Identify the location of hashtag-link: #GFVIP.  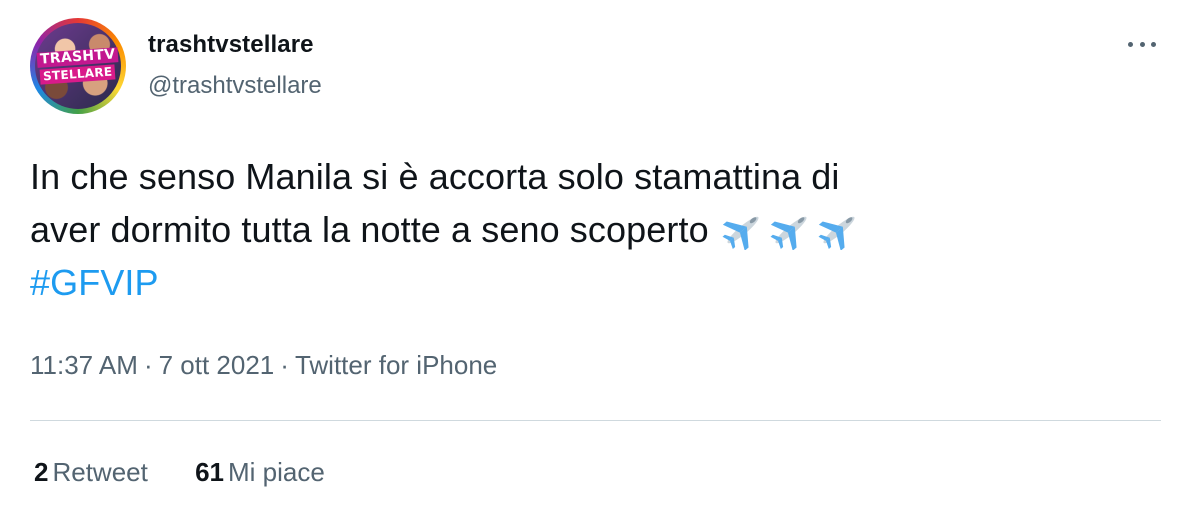
(94, 282).